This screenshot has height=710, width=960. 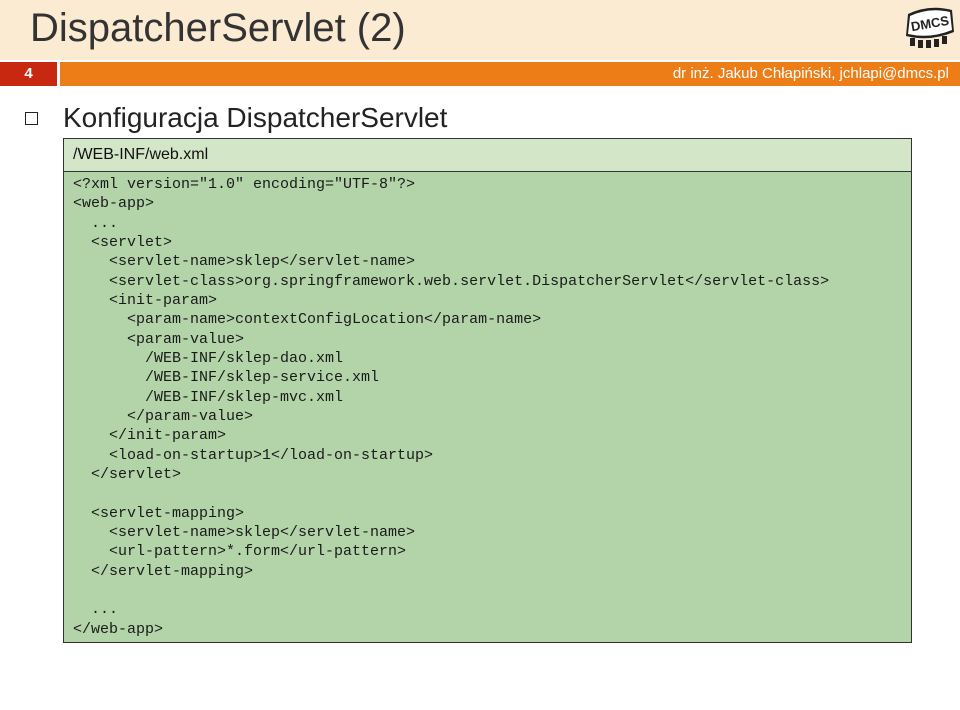 What do you see at coordinates (127, 474) in the screenshot?
I see `code-line: </servlet>` at bounding box center [127, 474].